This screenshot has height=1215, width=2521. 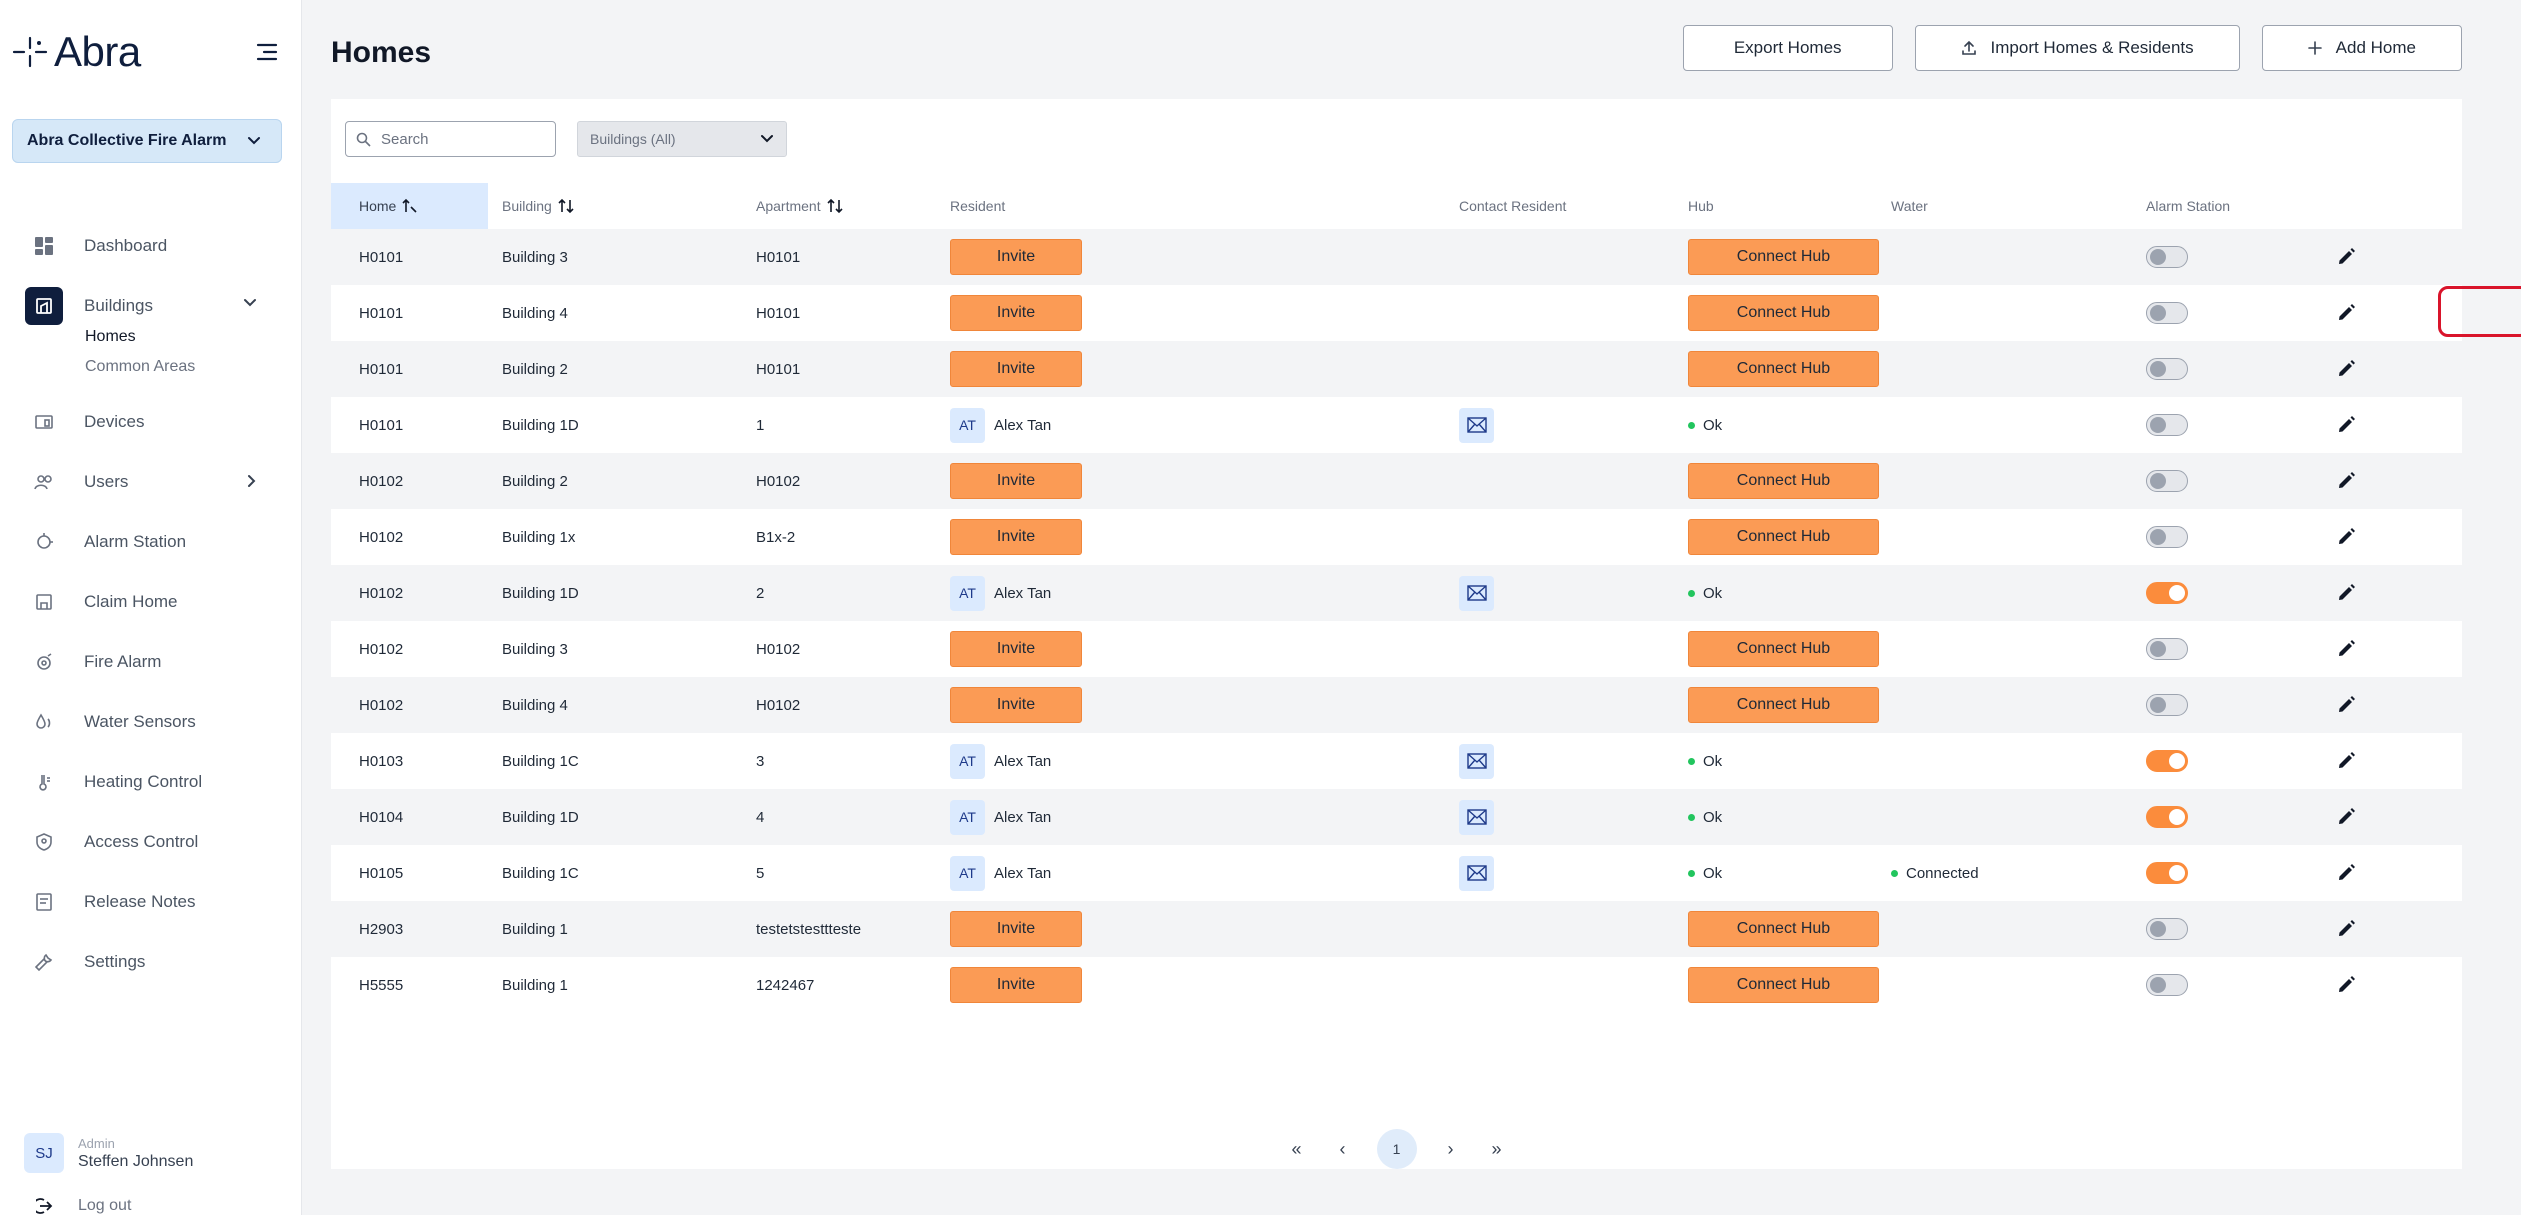 I want to click on header-apartment: Apartment, so click(x=846, y=206).